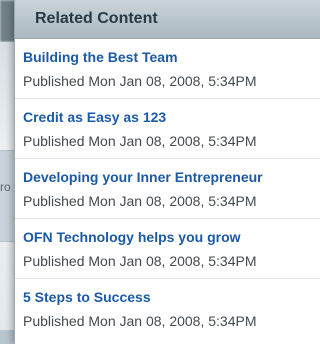  What do you see at coordinates (171, 297) in the screenshot?
I see `related-item-link: 5 Steps to Success` at bounding box center [171, 297].